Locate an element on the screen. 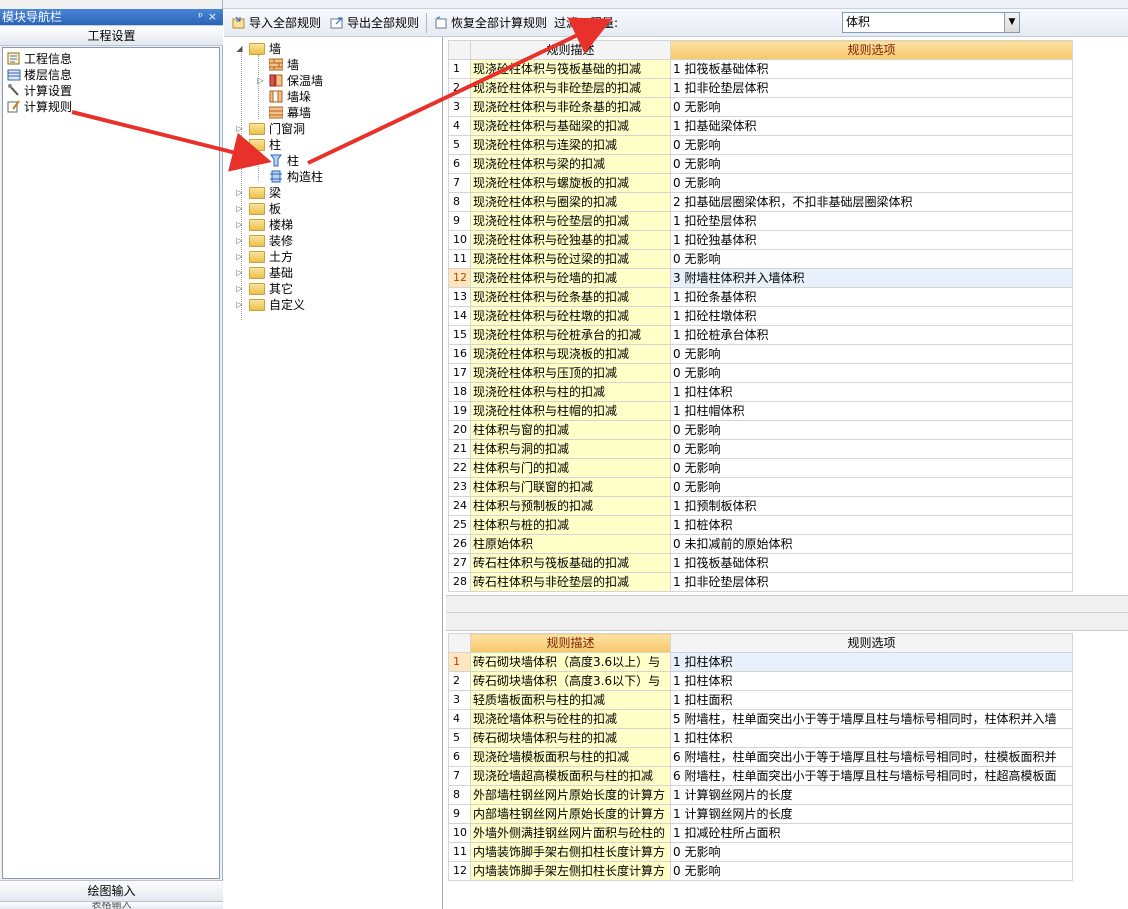 Image resolution: width=1128 pixels, height=909 pixels. nav-section-project-settings: 工程设置 is located at coordinates (111, 35).